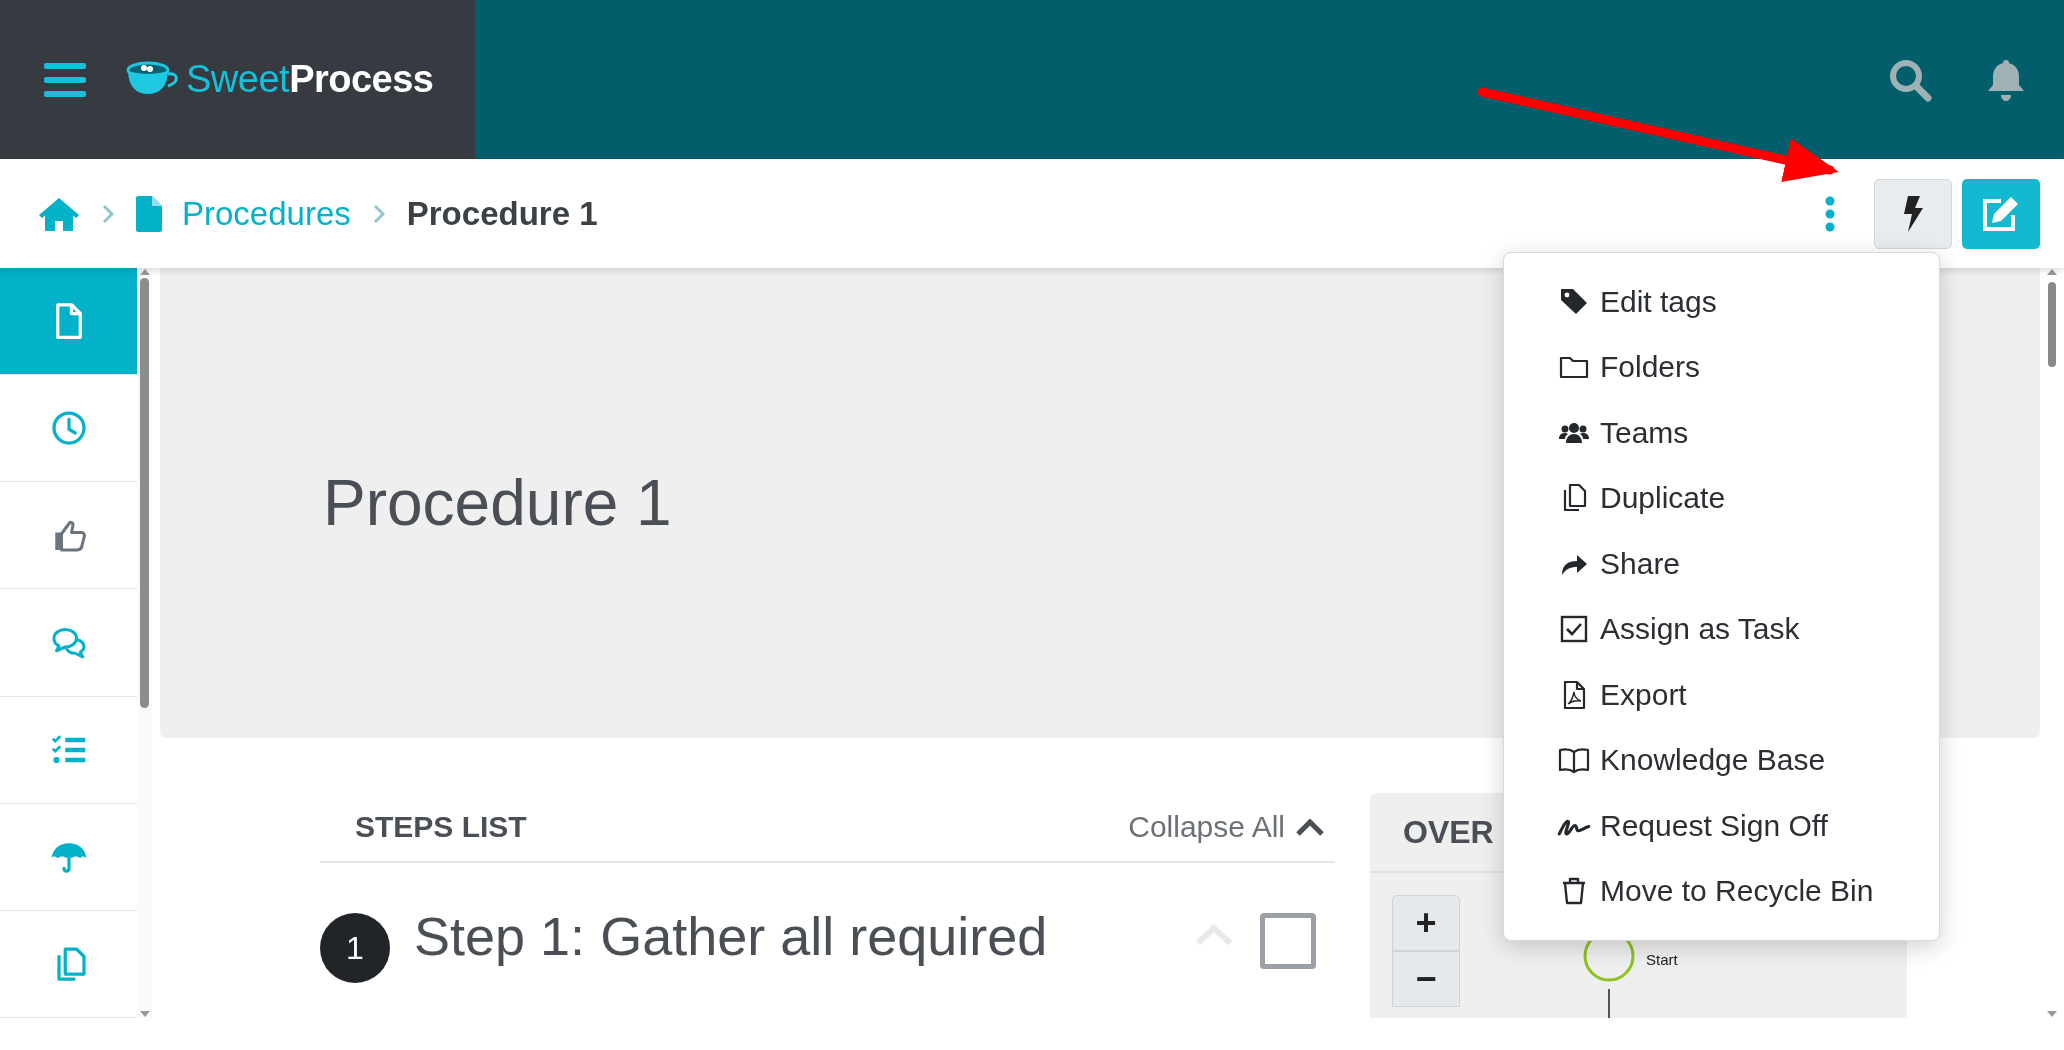 Image resolution: width=2064 pixels, height=1050 pixels. I want to click on step-checkbox, so click(1288, 941).